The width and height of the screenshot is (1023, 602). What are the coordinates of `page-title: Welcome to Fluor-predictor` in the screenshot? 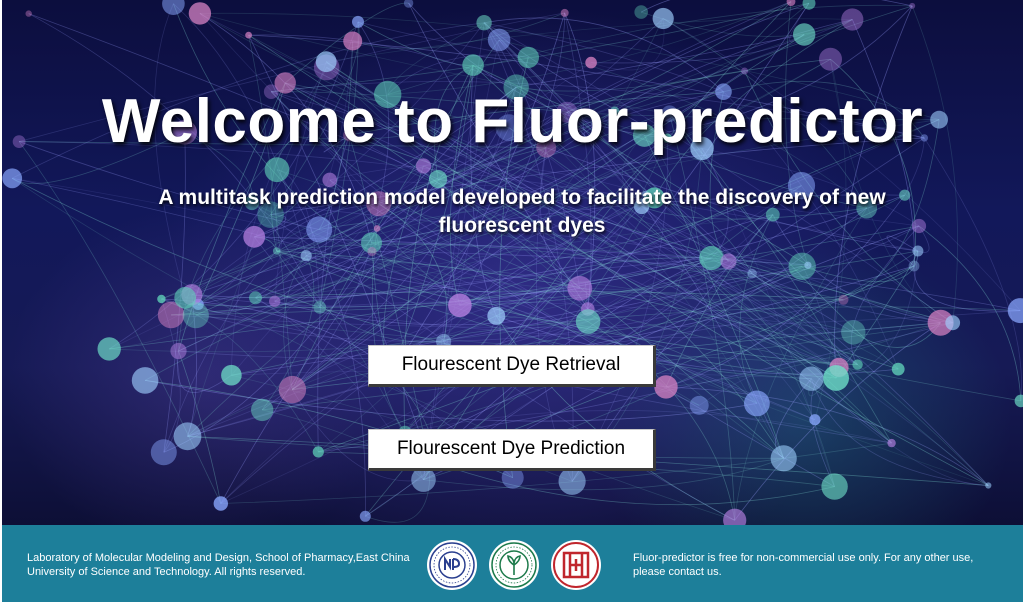 It's located at (512, 121).